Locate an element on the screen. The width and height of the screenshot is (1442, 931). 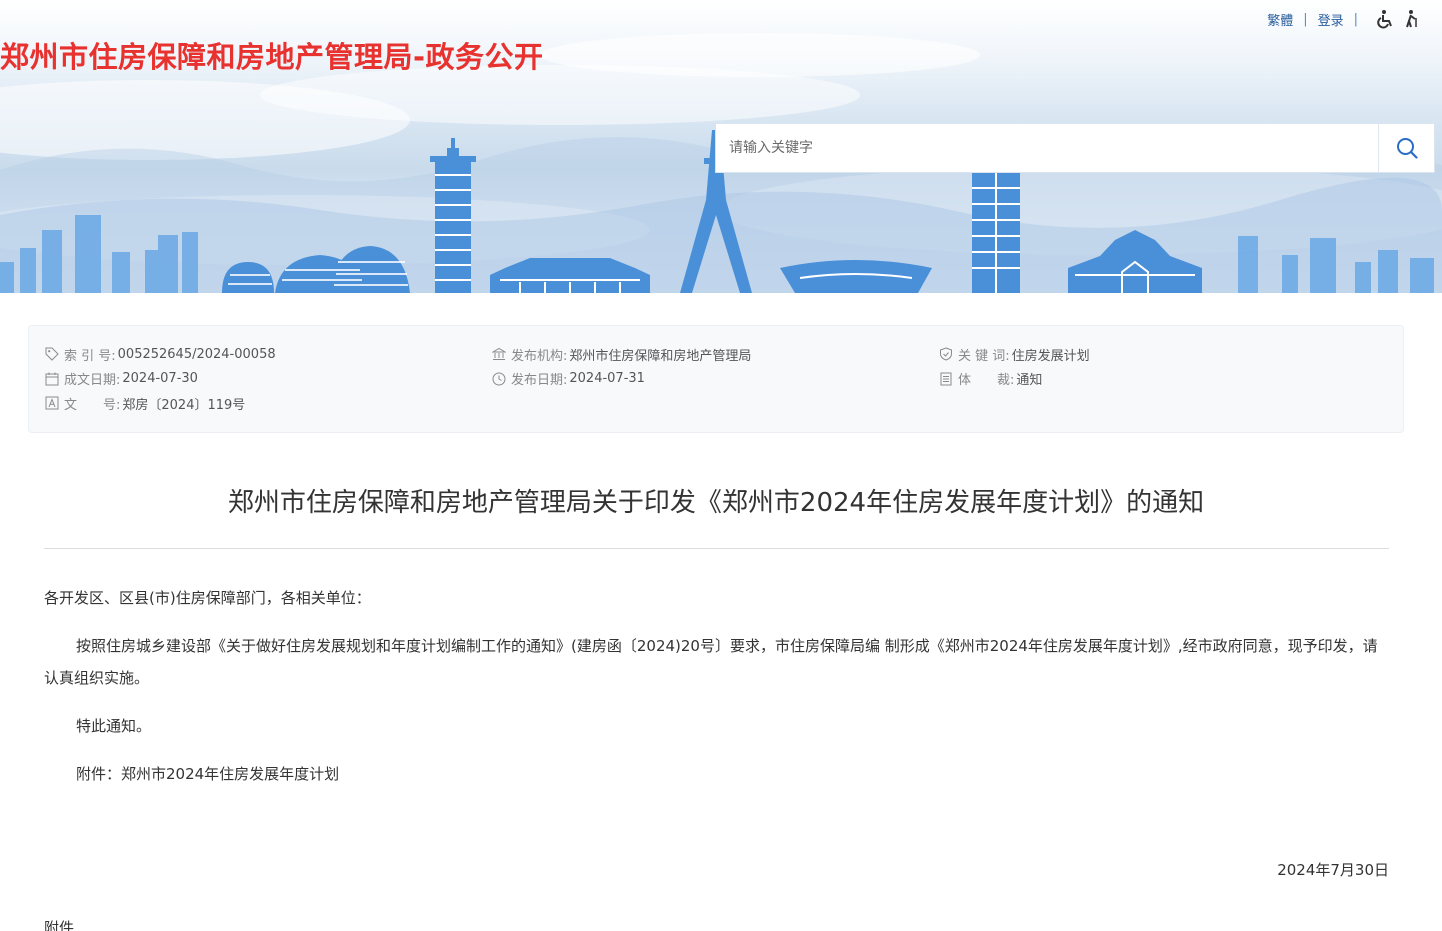
search-icon is located at coordinates (1407, 148).